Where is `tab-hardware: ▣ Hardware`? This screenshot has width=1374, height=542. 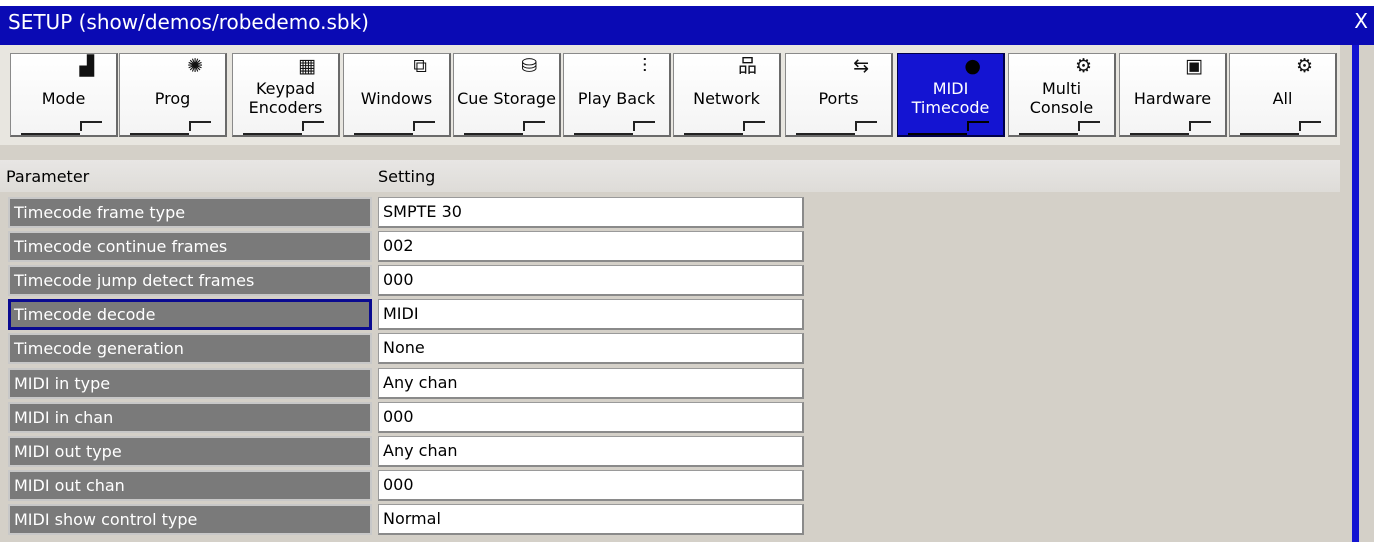
tab-hardware: ▣ Hardware is located at coordinates (1173, 95).